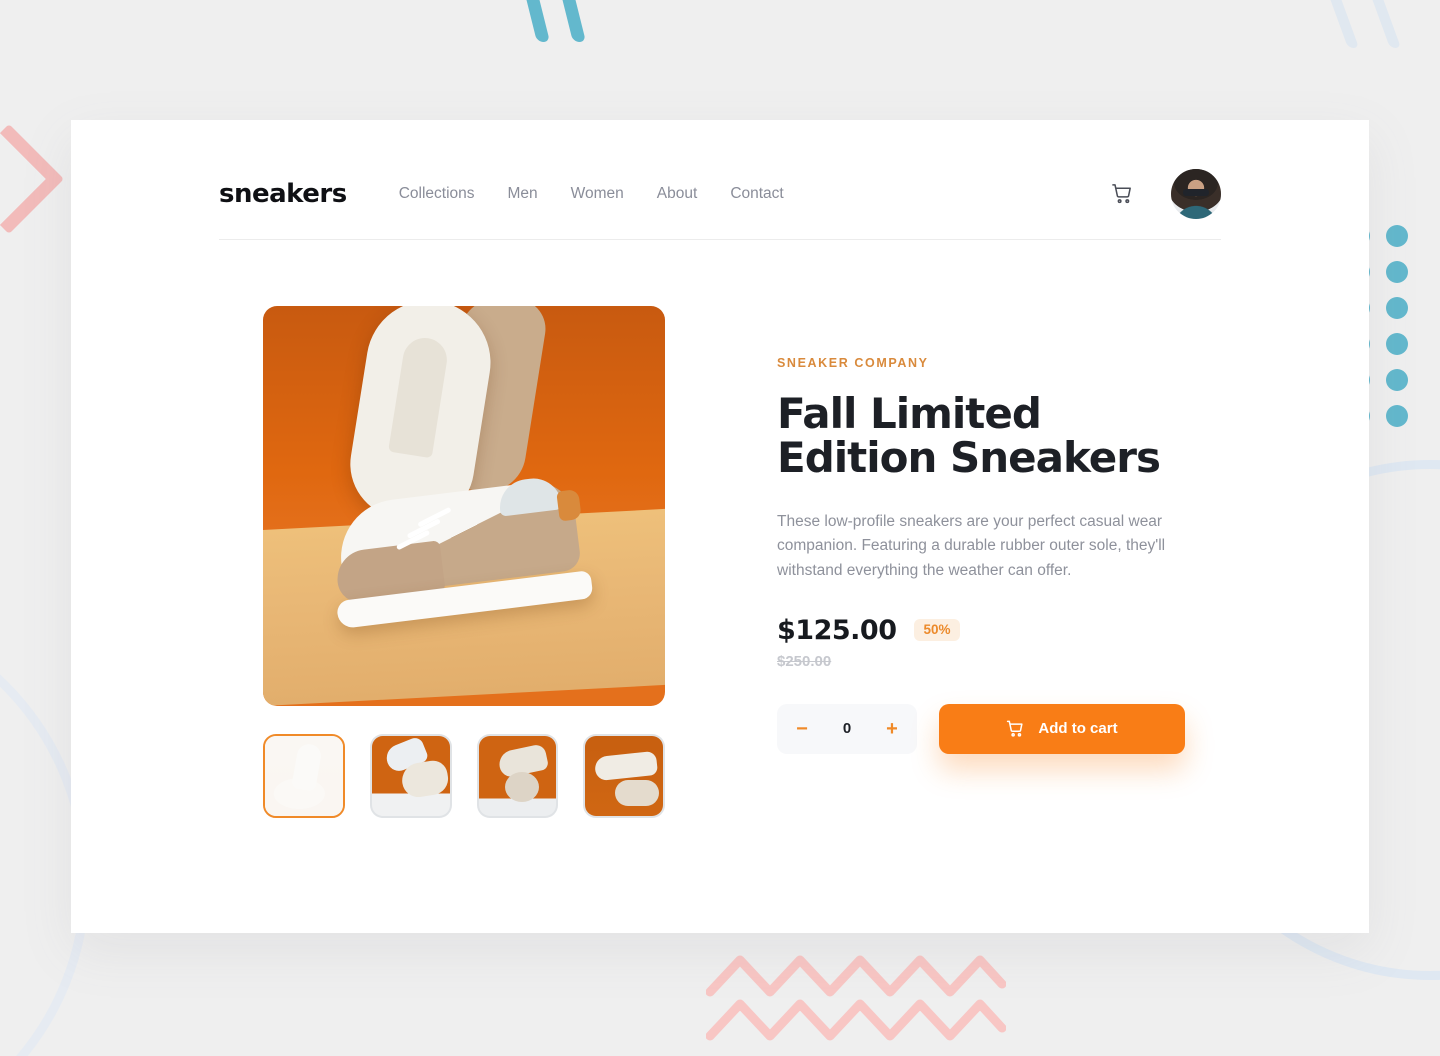 This screenshot has width=1440, height=1056. I want to click on original-price: $250.00, so click(804, 661).